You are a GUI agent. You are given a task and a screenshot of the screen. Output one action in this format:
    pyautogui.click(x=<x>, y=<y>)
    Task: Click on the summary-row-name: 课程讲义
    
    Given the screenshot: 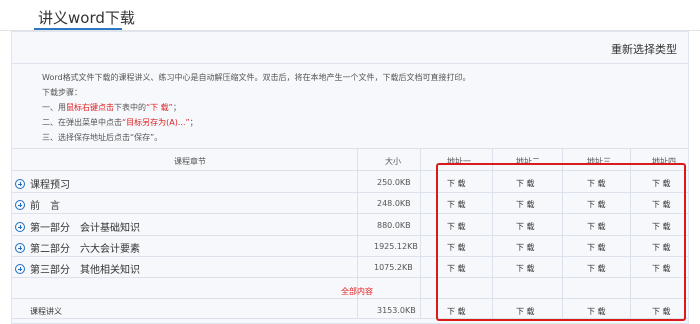 What is the action you would take?
    pyautogui.click(x=46, y=311)
    